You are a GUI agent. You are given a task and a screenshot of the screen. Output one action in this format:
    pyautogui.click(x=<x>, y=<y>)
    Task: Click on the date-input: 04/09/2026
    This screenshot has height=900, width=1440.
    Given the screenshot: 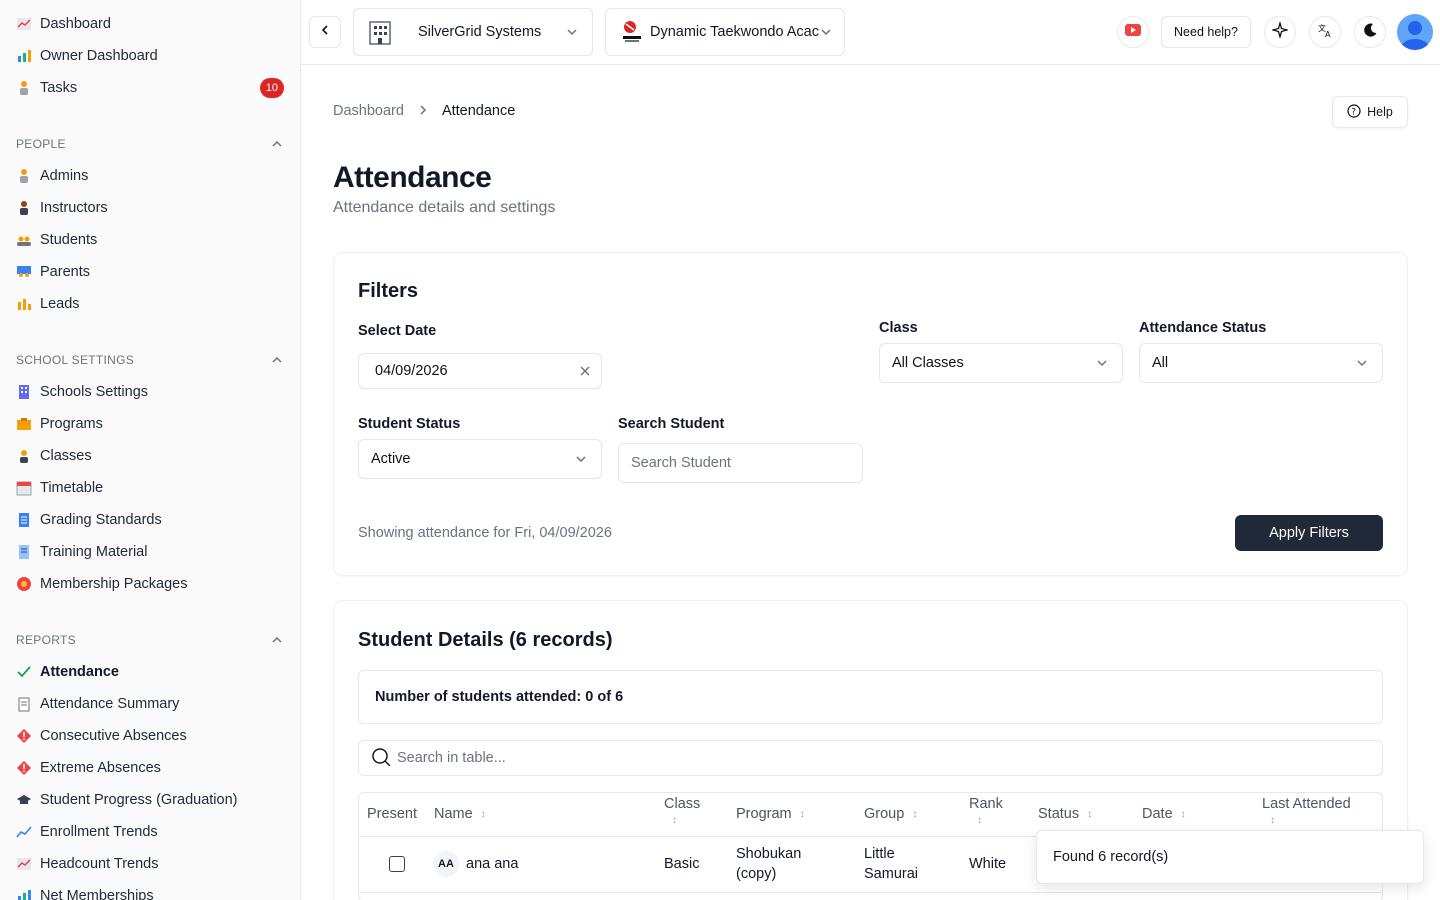 What is the action you would take?
    pyautogui.click(x=480, y=371)
    